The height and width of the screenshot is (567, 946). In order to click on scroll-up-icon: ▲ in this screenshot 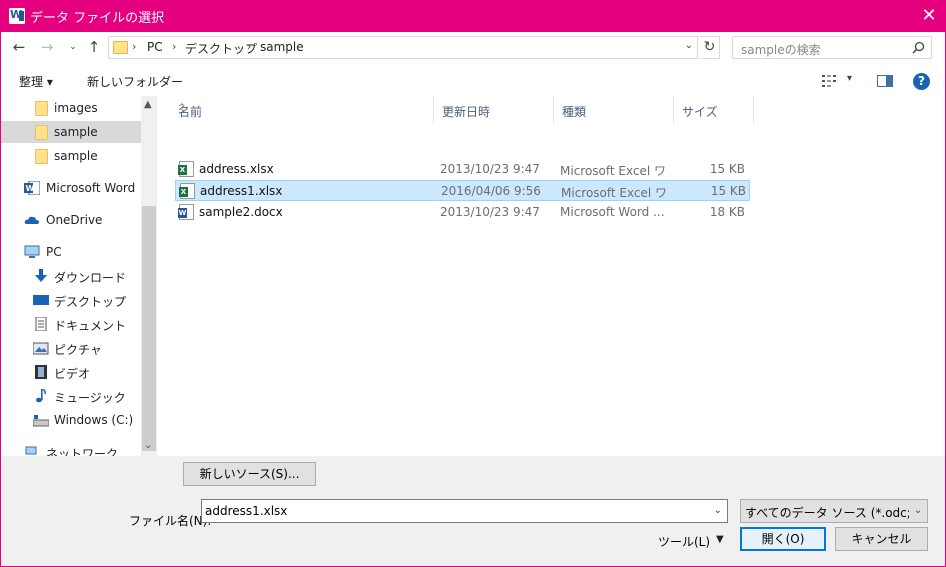, I will do `click(148, 104)`.